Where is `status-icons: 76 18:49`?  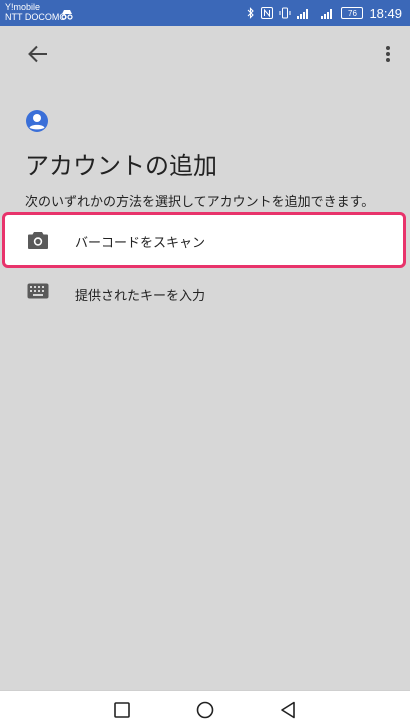 status-icons: 76 18:49 is located at coordinates (324, 13).